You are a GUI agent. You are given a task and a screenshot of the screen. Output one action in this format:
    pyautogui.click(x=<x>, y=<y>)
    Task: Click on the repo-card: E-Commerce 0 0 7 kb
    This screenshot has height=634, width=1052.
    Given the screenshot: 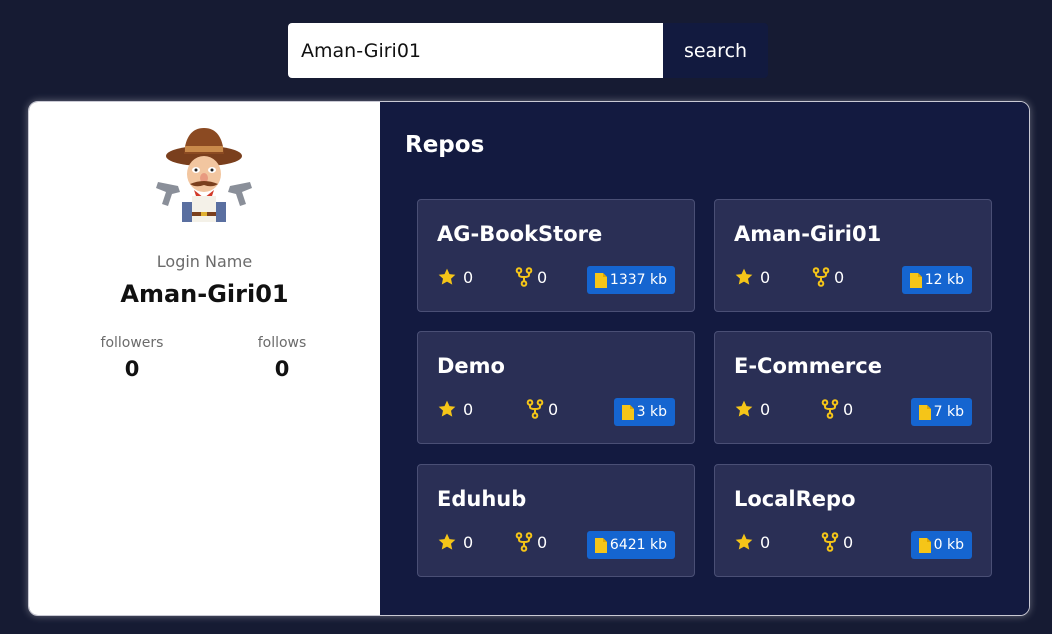 What is the action you would take?
    pyautogui.click(x=853, y=387)
    